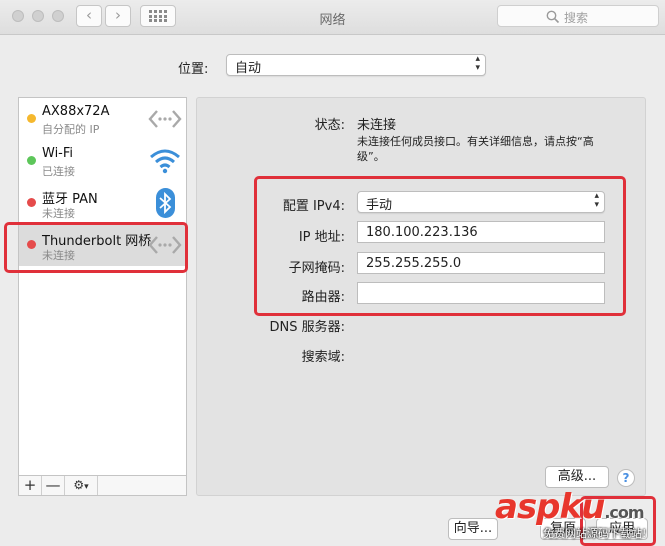  I want to click on ethernet-arrows-icon, so click(165, 119).